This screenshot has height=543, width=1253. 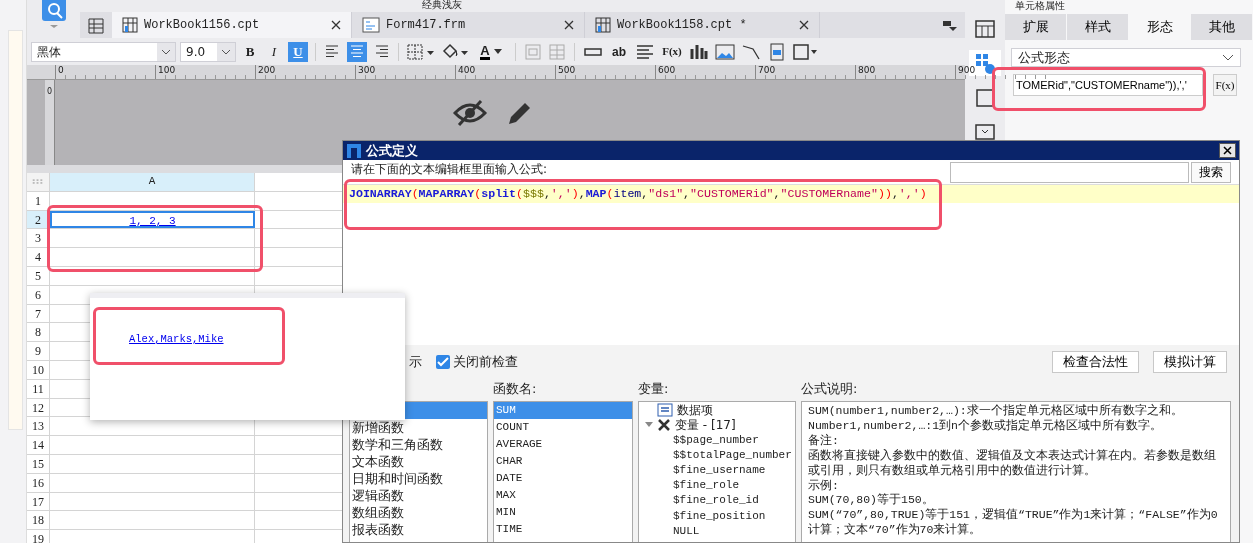 What do you see at coordinates (418, 529) in the screenshot?
I see `list-item: 报表函数` at bounding box center [418, 529].